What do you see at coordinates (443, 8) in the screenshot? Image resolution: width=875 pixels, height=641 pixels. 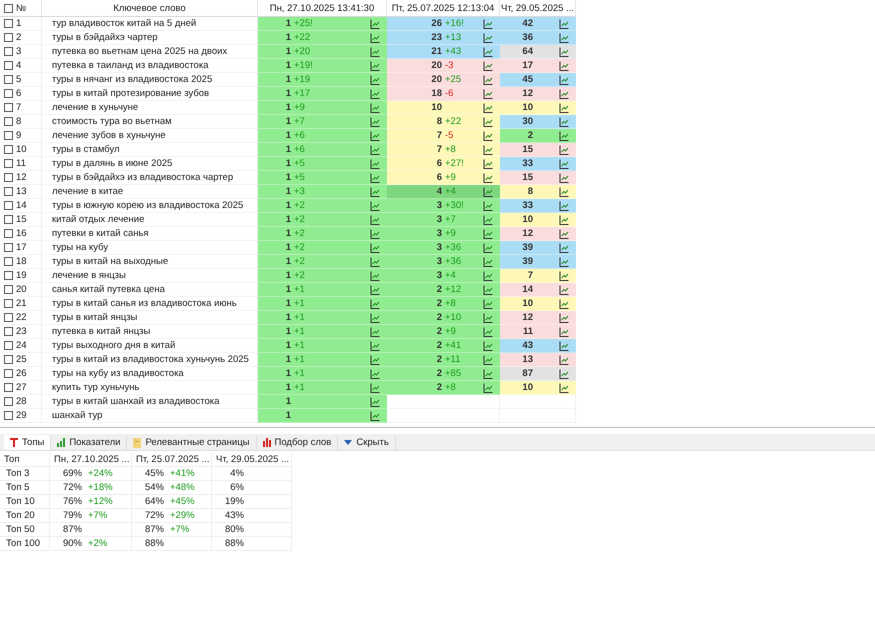 I see `column-header: Пт, 25.07.2025 12:13:04` at bounding box center [443, 8].